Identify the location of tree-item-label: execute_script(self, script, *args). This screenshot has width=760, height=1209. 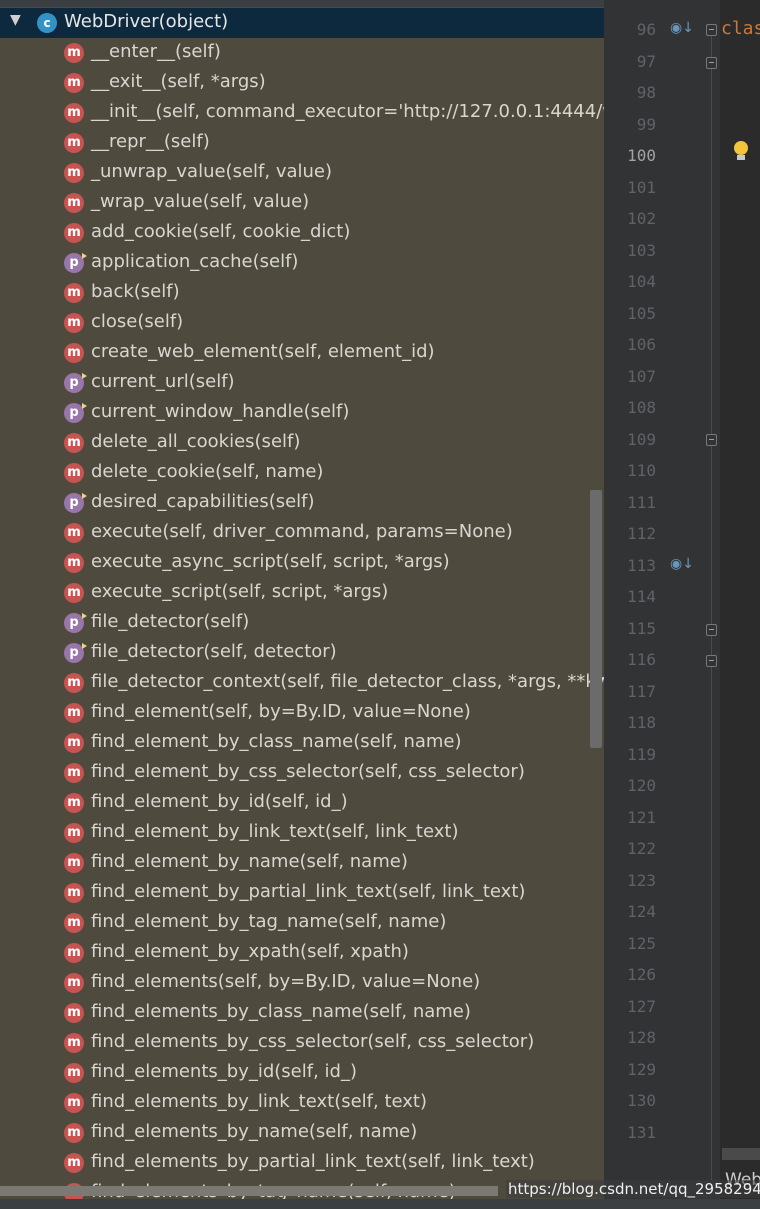
(240, 591).